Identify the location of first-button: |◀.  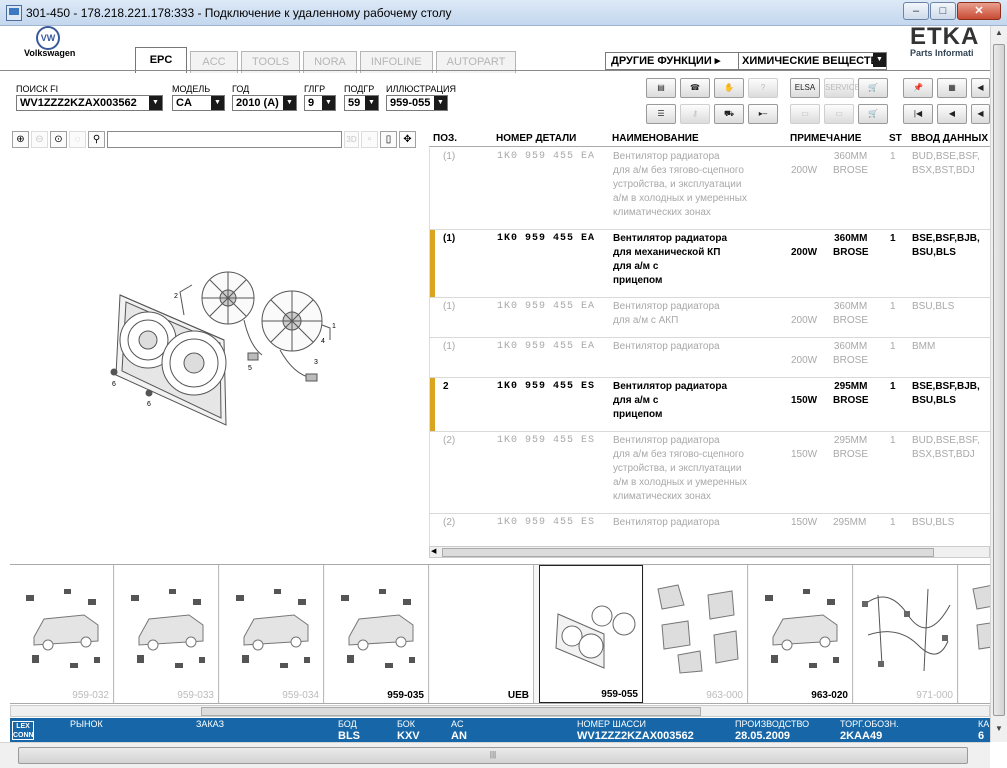
(918, 114).